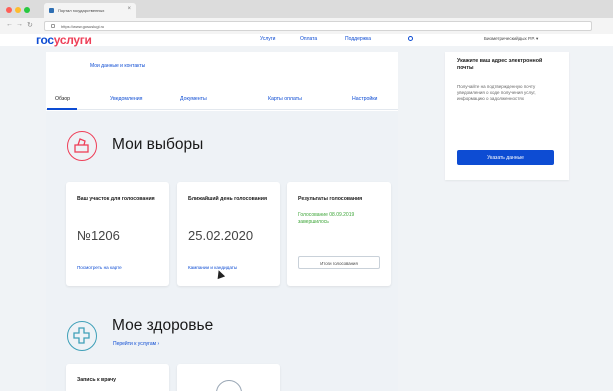 The height and width of the screenshot is (391, 613). What do you see at coordinates (9, 10) in the screenshot?
I see `close-window-button` at bounding box center [9, 10].